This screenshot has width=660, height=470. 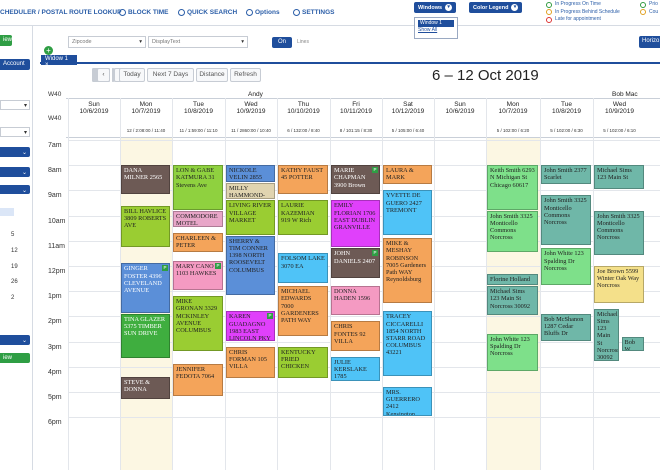 I want to click on appointment-block: MICHAEL EDWARDS 7000 GARDENERS PATH WAY, so click(x=303, y=311).